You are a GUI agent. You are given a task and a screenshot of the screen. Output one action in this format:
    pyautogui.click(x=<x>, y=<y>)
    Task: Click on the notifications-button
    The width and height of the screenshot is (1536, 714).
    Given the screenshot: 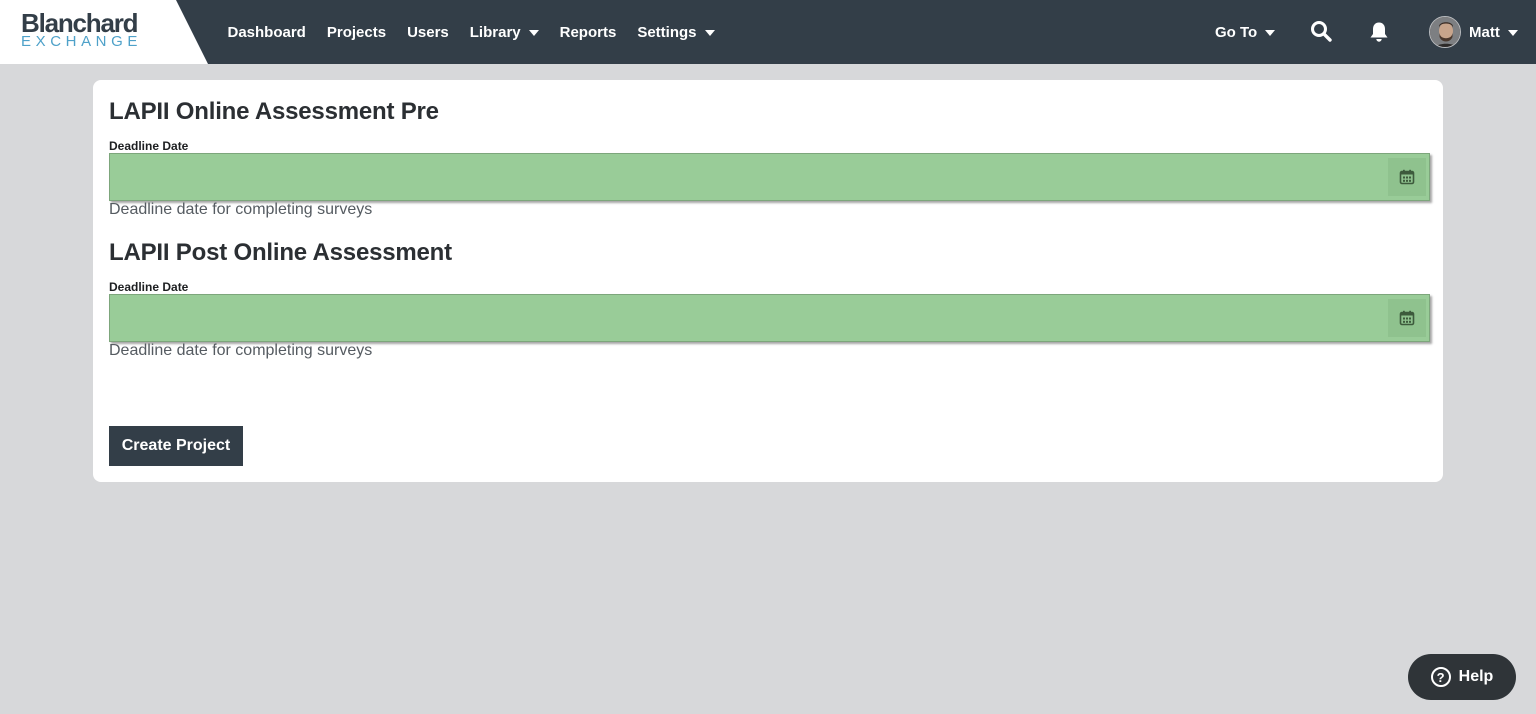 What is the action you would take?
    pyautogui.click(x=1379, y=32)
    